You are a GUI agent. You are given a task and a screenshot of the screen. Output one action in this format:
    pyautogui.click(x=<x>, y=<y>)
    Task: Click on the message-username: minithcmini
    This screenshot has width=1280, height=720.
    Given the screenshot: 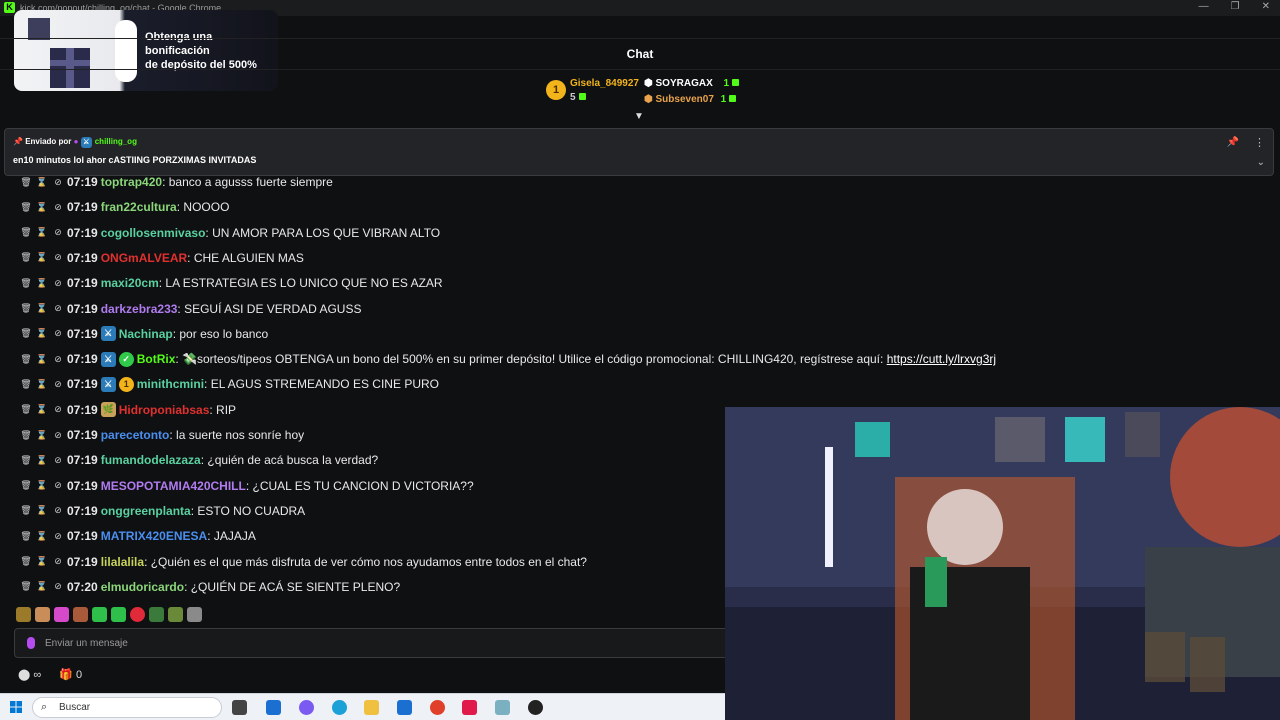 What is the action you would take?
    pyautogui.click(x=170, y=384)
    